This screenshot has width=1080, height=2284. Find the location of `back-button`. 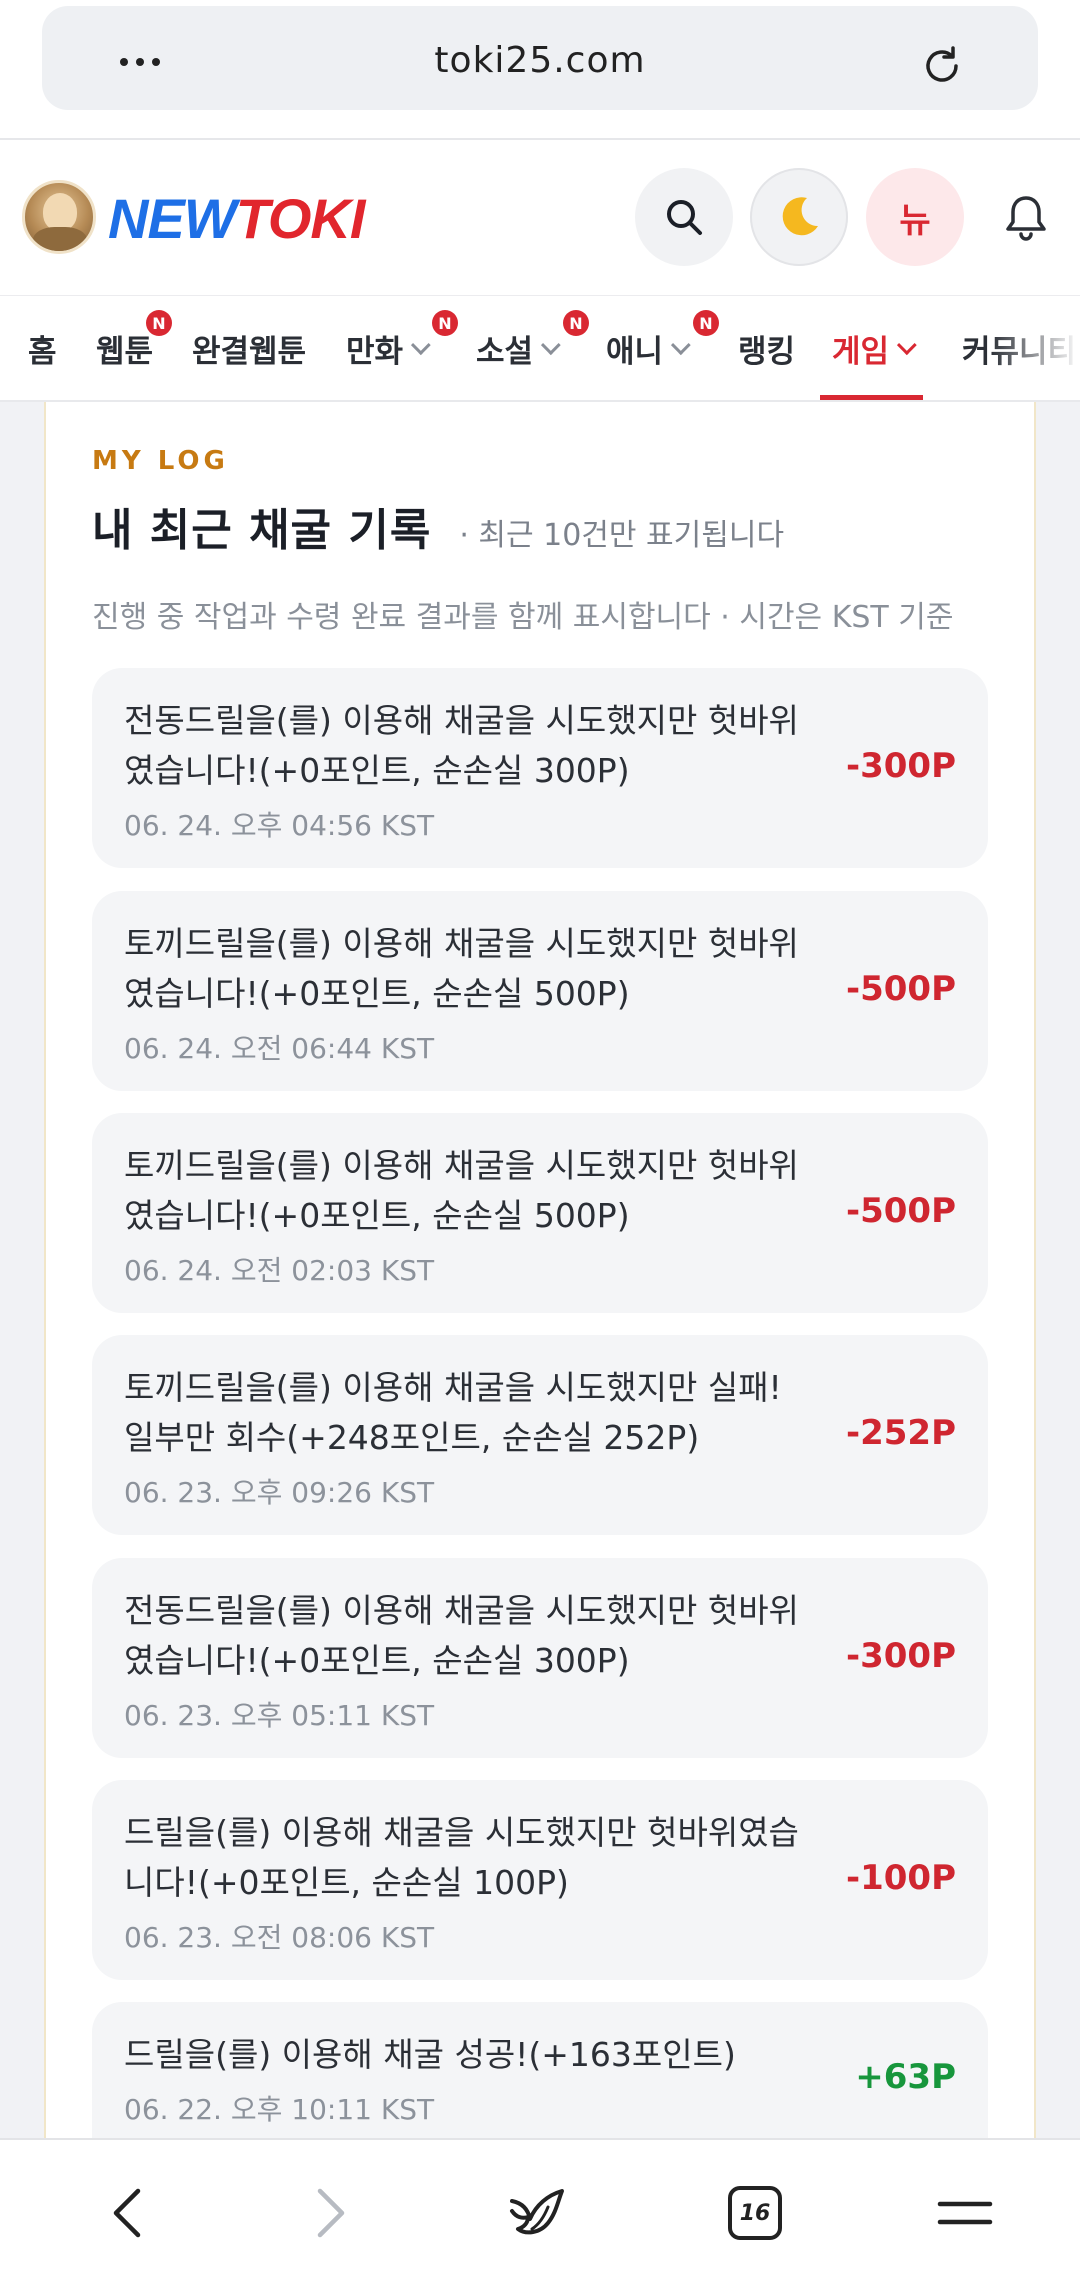

back-button is located at coordinates (128, 2213).